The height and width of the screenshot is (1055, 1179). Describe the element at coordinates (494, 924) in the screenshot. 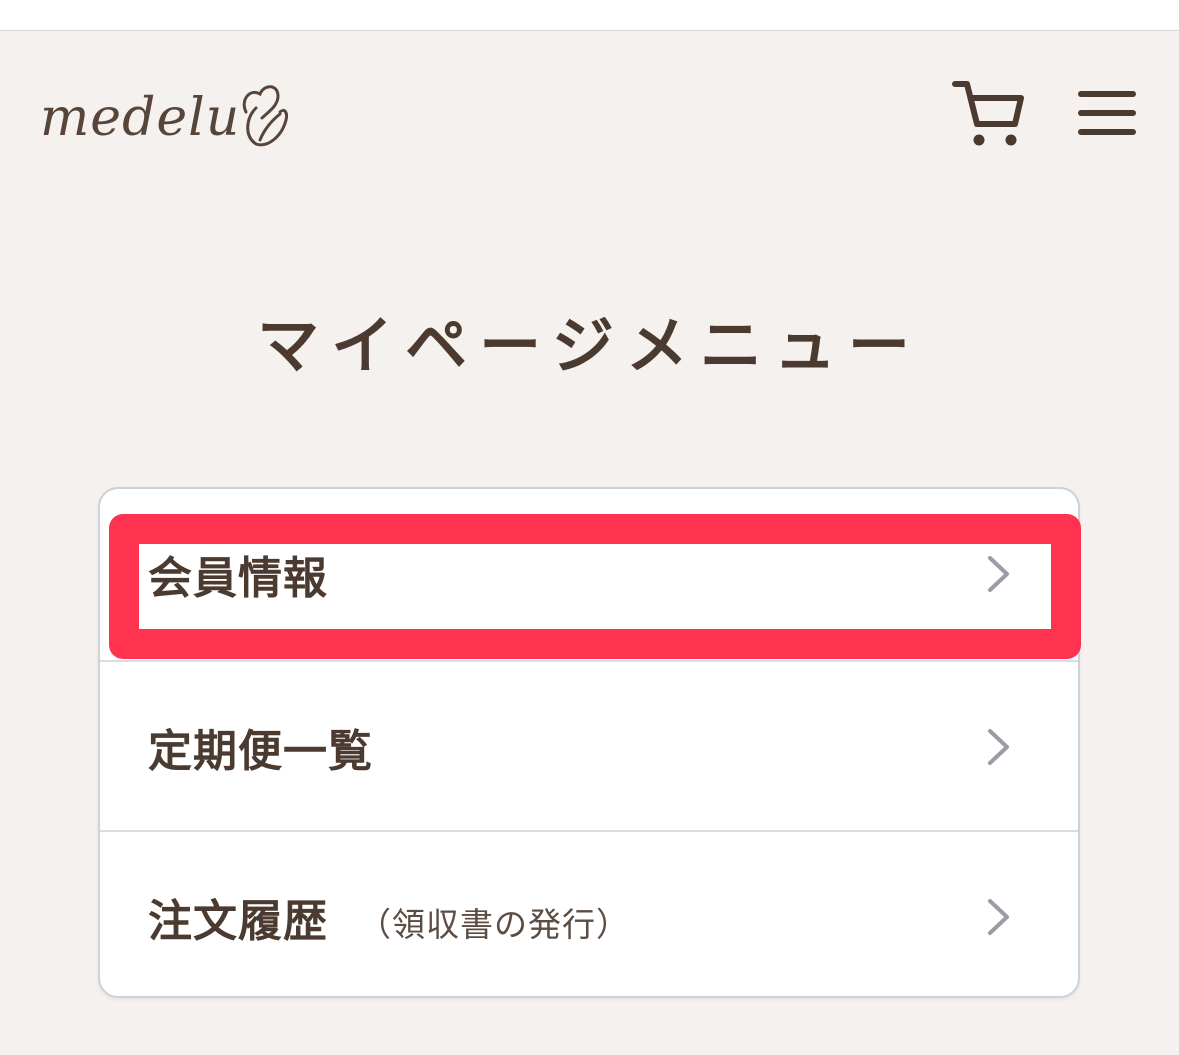

I see `menu-item-sublabel: （領収書の発行）` at that location.